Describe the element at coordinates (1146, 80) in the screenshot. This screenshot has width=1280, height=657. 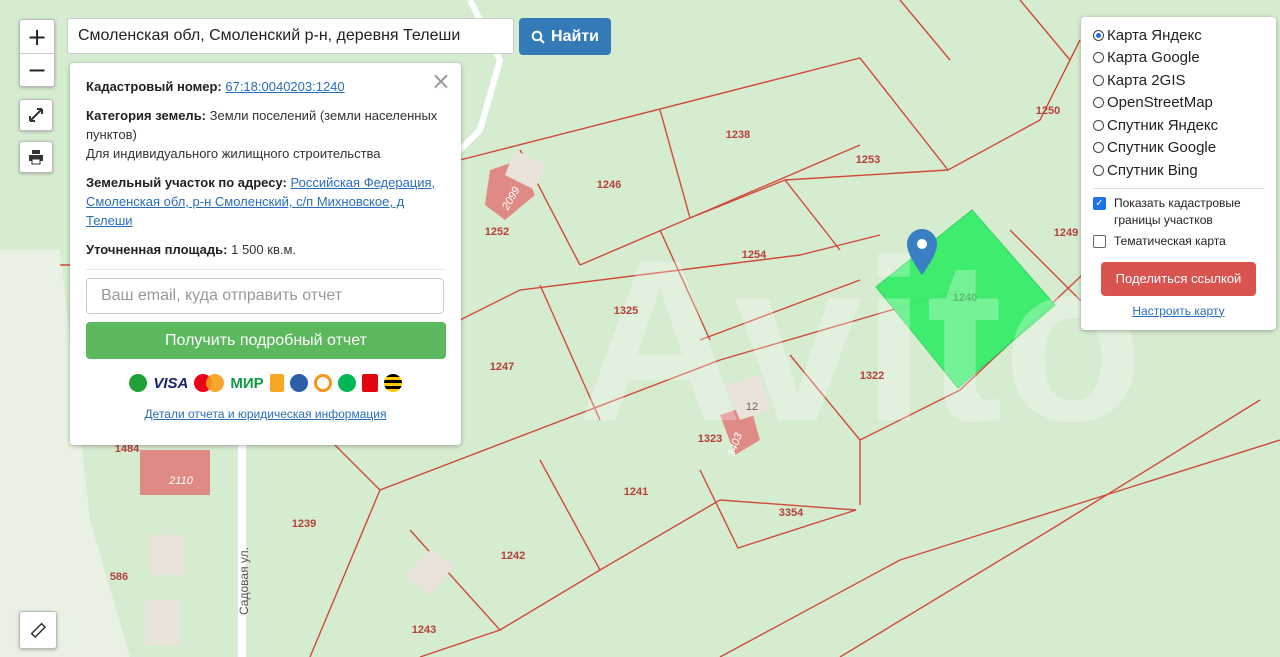
I see `layer-option-label: Карта 2GIS` at that location.